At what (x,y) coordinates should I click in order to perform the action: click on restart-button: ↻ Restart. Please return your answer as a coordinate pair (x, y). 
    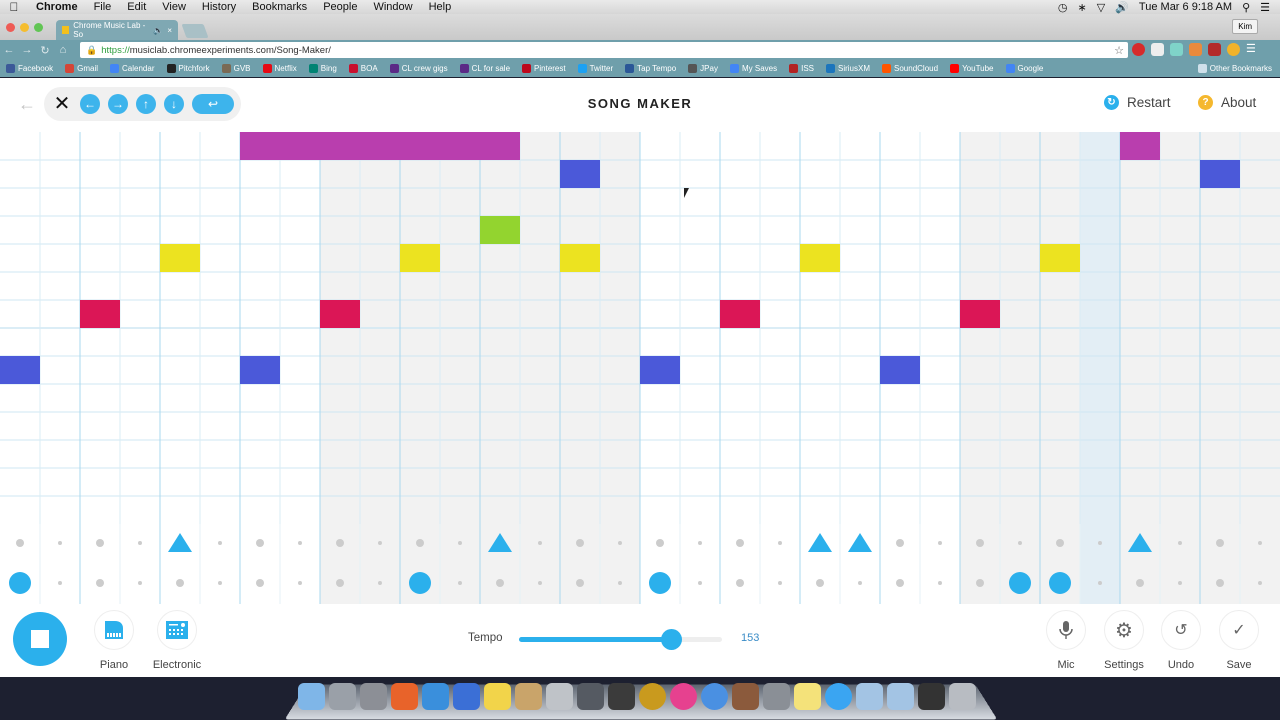
    Looking at the image, I should click on (1137, 102).